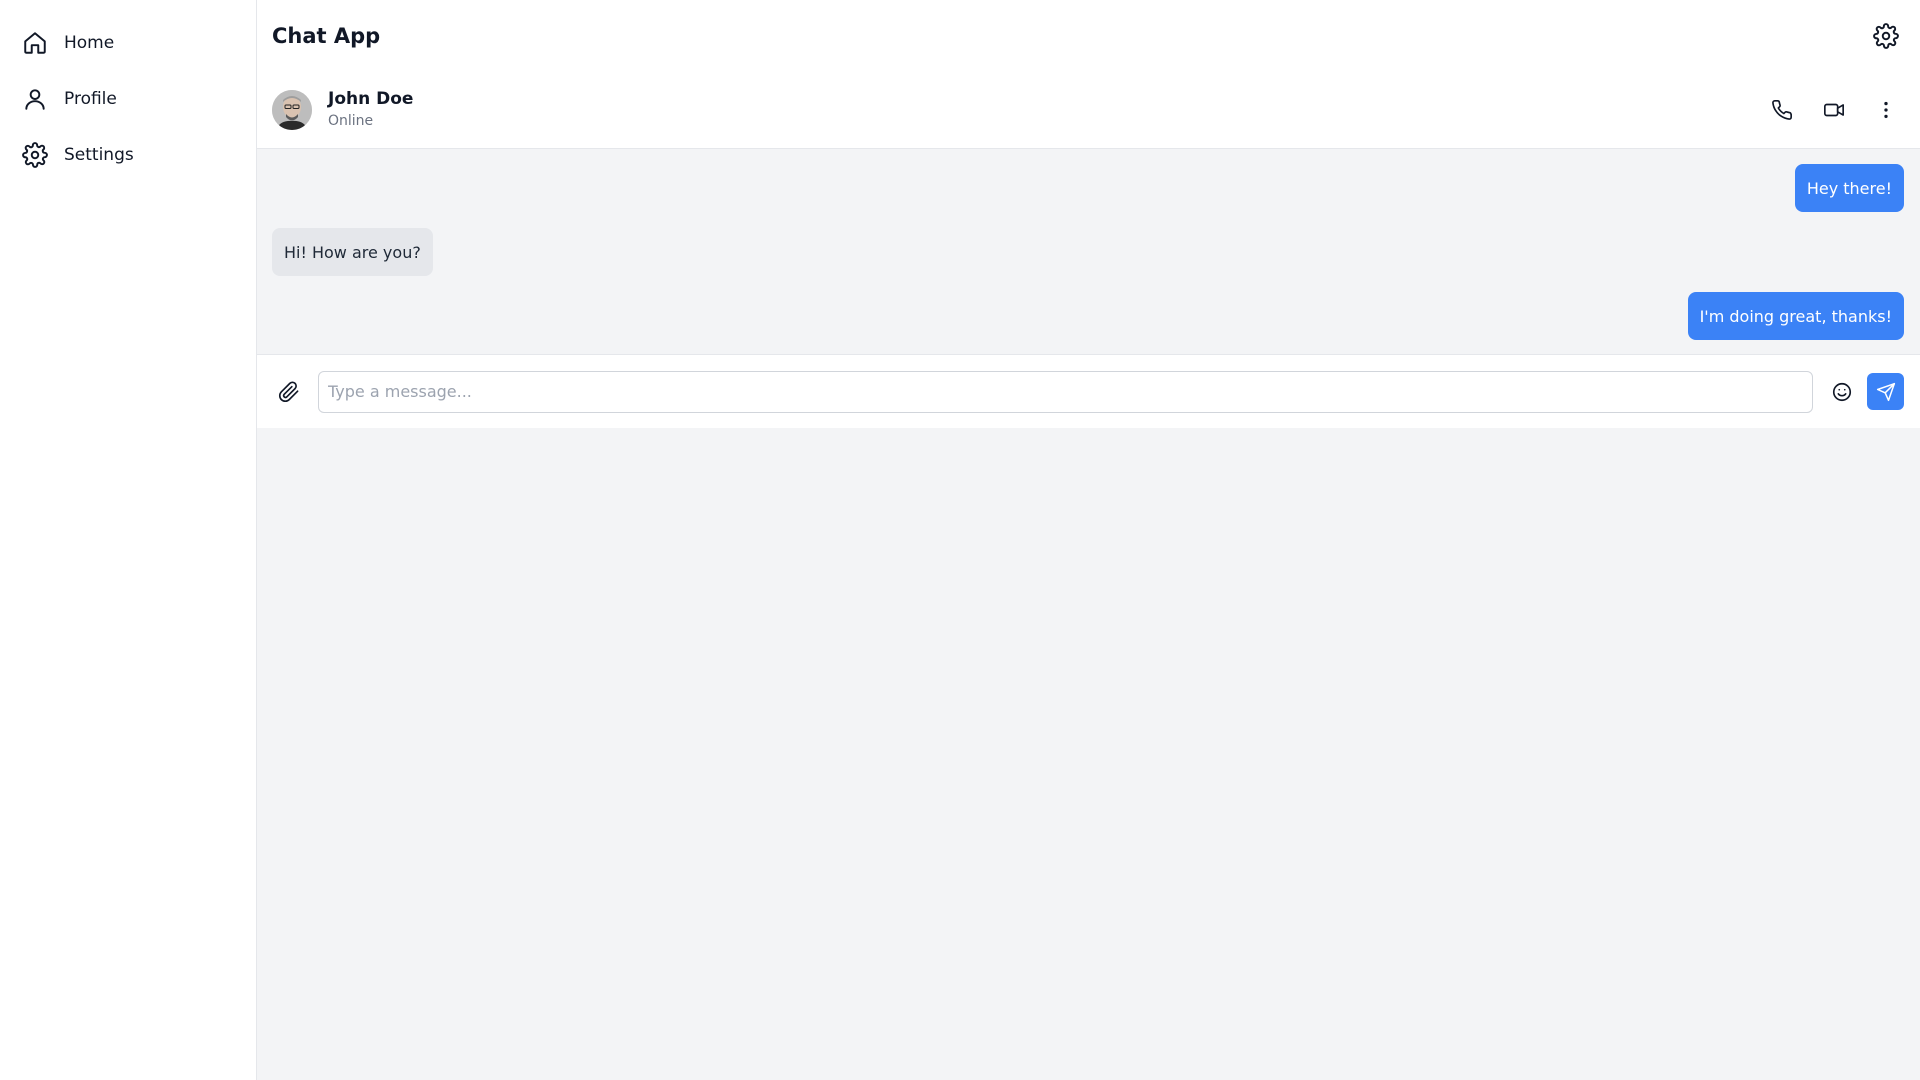 The height and width of the screenshot is (1080, 1920). What do you see at coordinates (326, 36) in the screenshot?
I see `page-title: Chat App` at bounding box center [326, 36].